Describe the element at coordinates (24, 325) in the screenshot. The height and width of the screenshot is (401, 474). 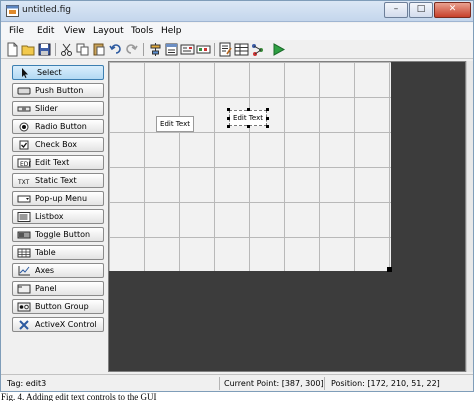
I see `activex-icon` at that location.